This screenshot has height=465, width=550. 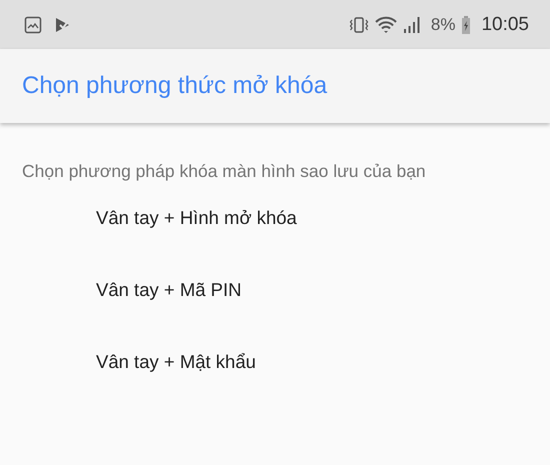 What do you see at coordinates (286, 242) in the screenshot?
I see `unlock-option: Vân tay + Hình mở khóa` at bounding box center [286, 242].